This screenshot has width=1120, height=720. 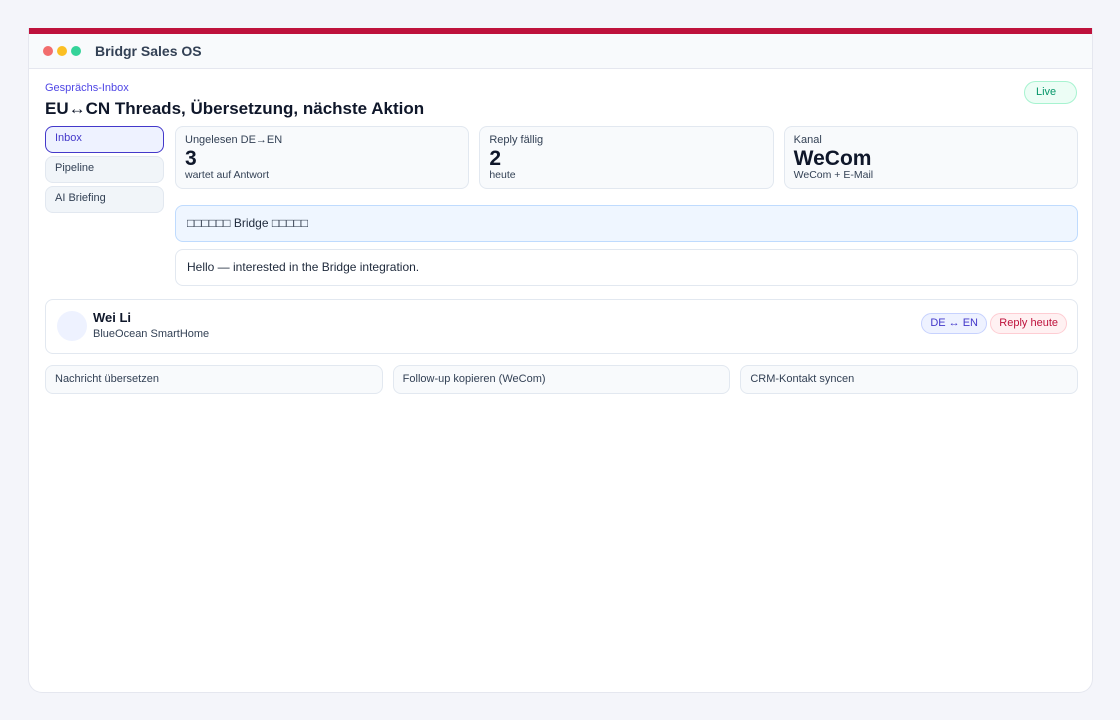 I want to click on maximize-window-icon, so click(x=76, y=51).